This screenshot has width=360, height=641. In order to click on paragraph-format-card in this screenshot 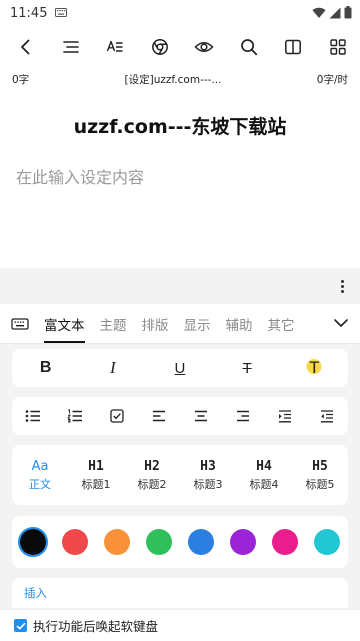, I will do `click(180, 416)`.